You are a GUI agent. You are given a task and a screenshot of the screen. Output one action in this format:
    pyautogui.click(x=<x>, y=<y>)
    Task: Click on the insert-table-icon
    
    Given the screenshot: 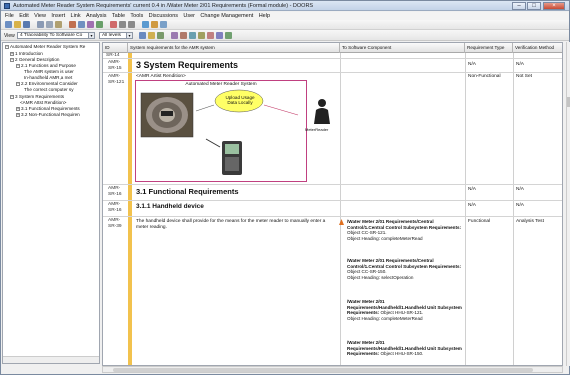 What is the action you would take?
    pyautogui.click(x=90, y=24)
    